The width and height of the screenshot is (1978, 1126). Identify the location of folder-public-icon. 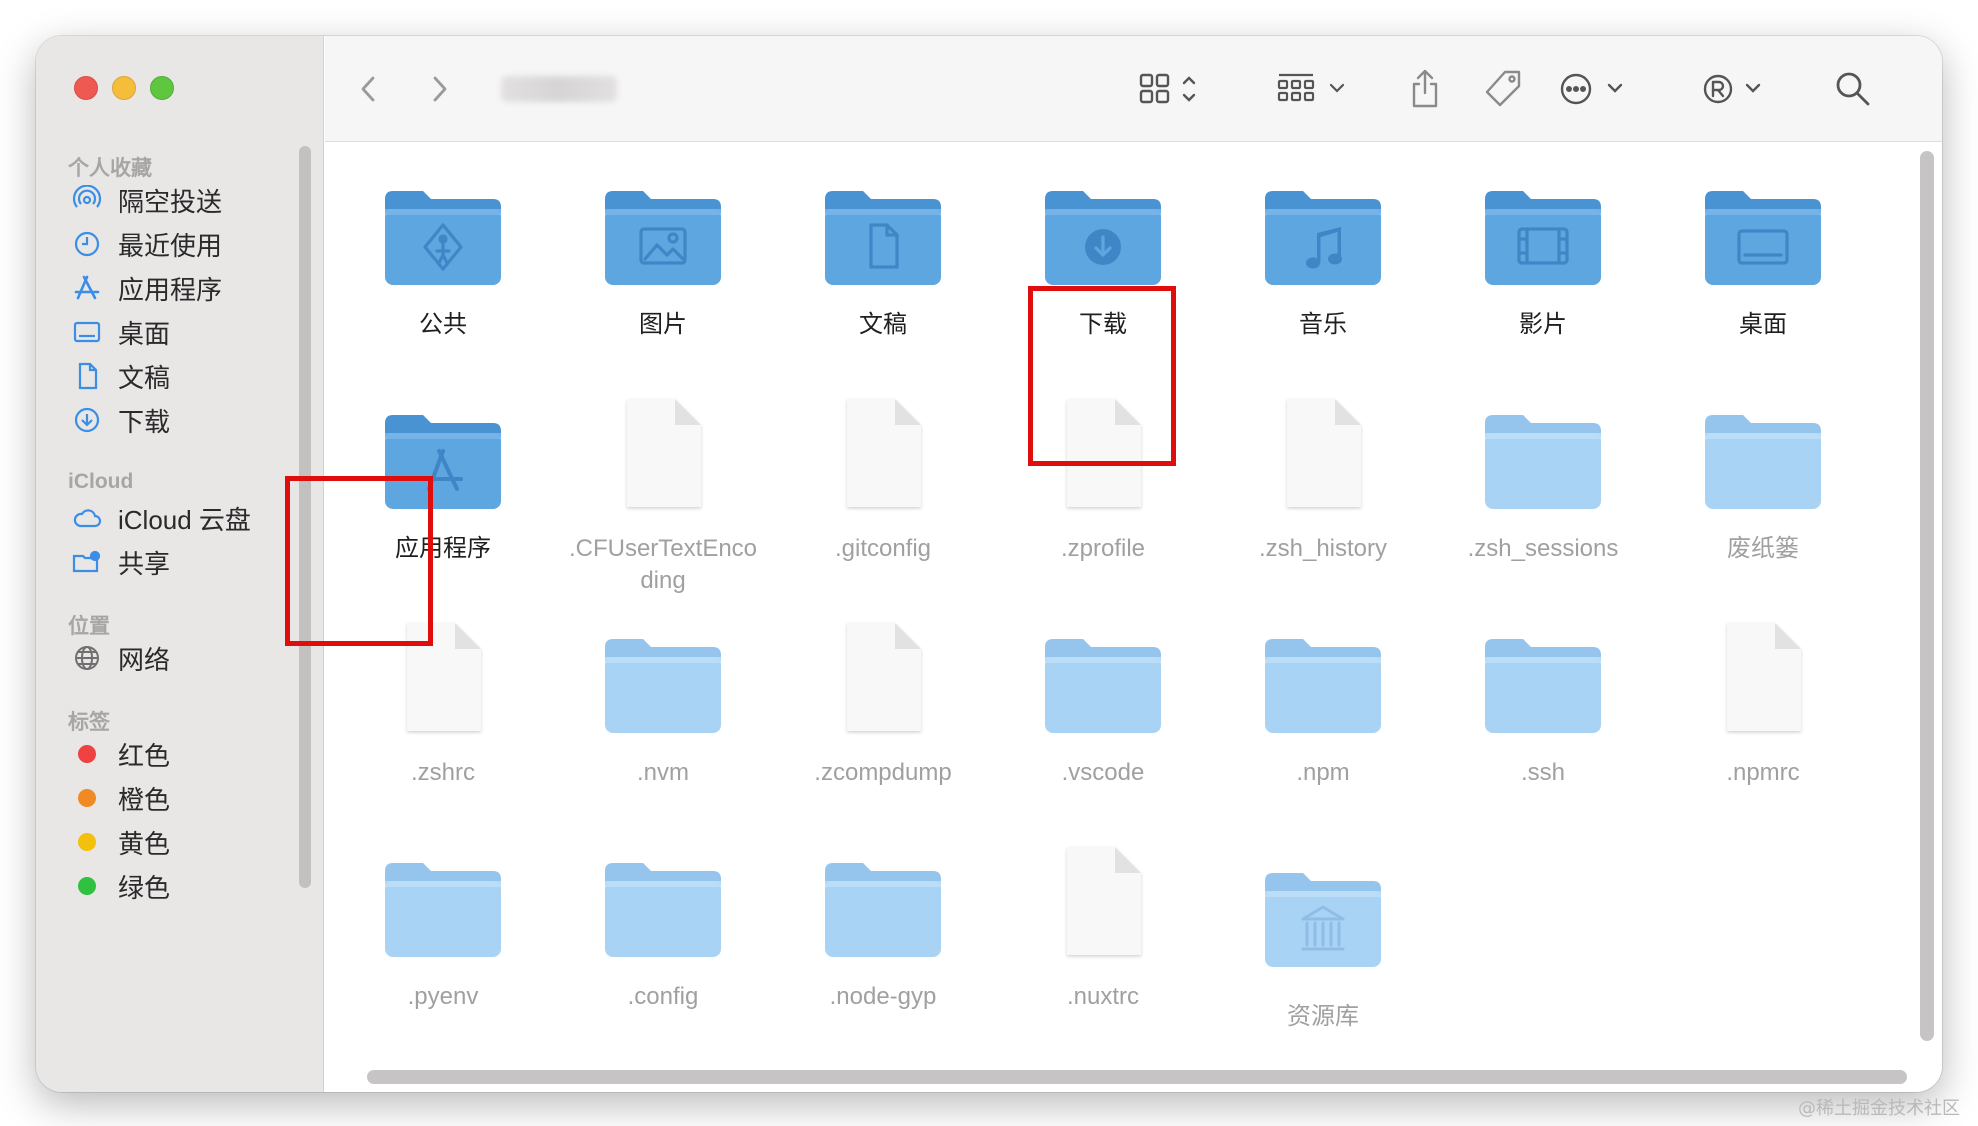
(443, 230).